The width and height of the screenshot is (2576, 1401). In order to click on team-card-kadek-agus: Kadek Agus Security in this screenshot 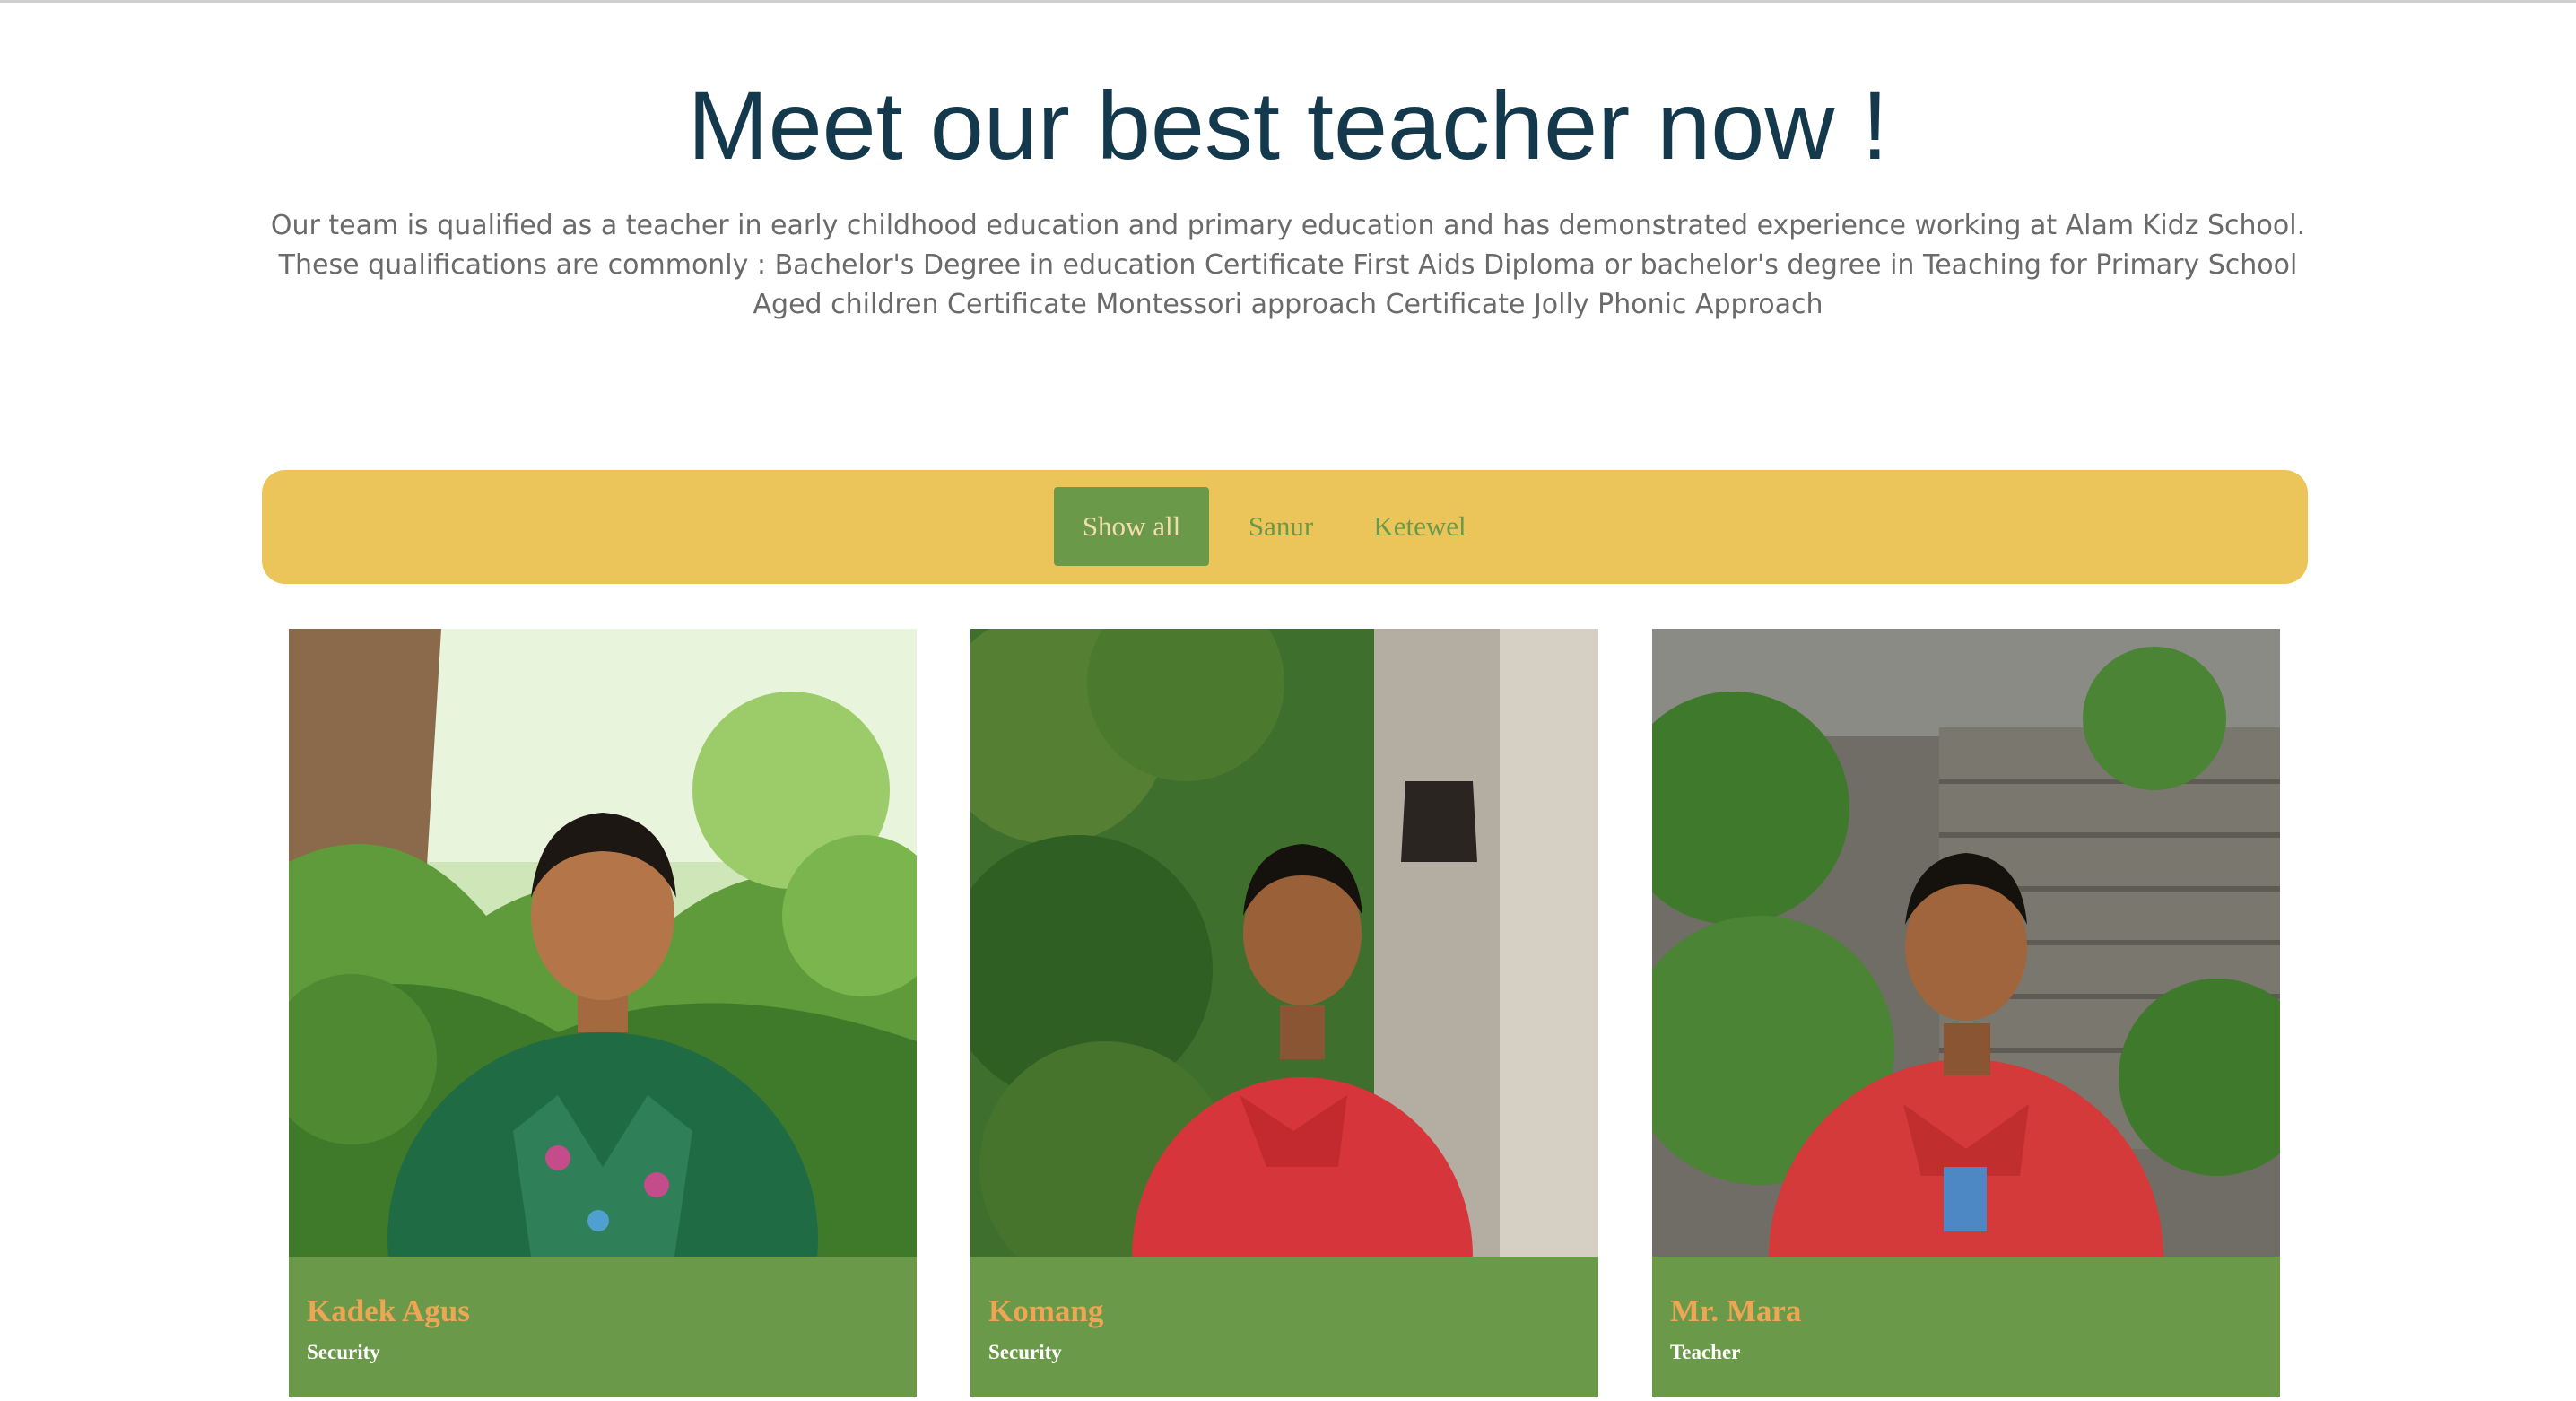, I will do `click(603, 1013)`.